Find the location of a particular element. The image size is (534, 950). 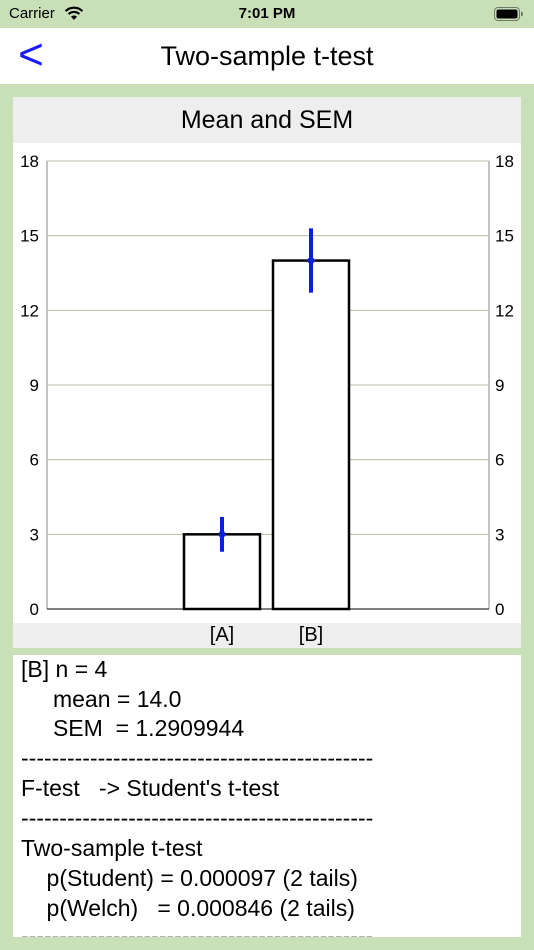

result-line: p(Welch) = 0.000846 (2 tails) is located at coordinates (188, 908).